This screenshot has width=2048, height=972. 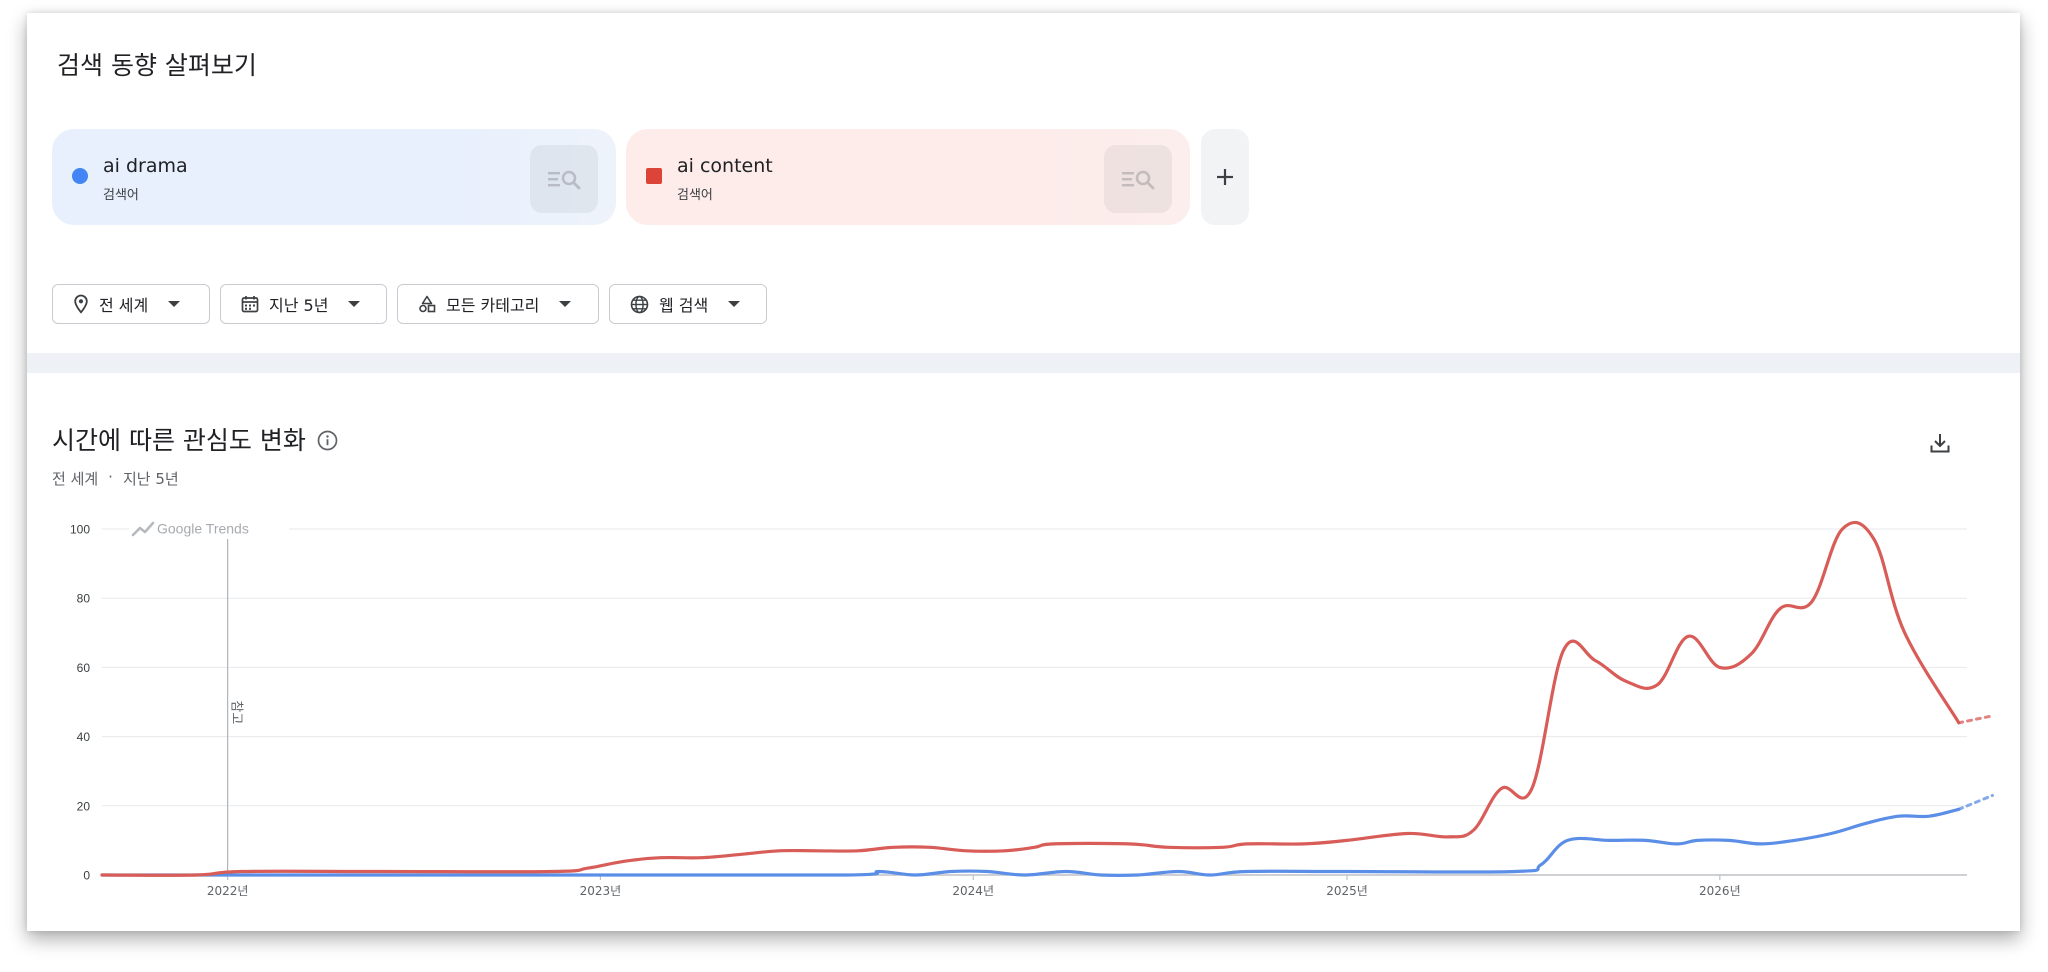 I want to click on series-forecast-ai-content, so click(x=1975, y=719).